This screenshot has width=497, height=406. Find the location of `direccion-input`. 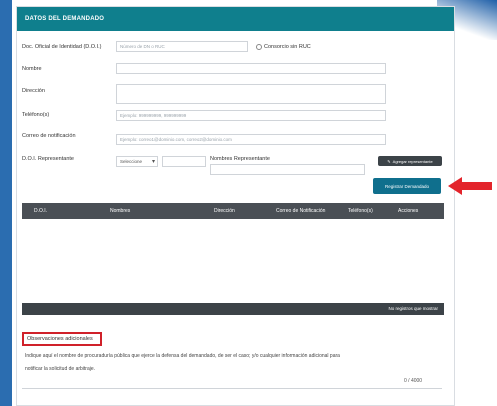

direccion-input is located at coordinates (251, 94).